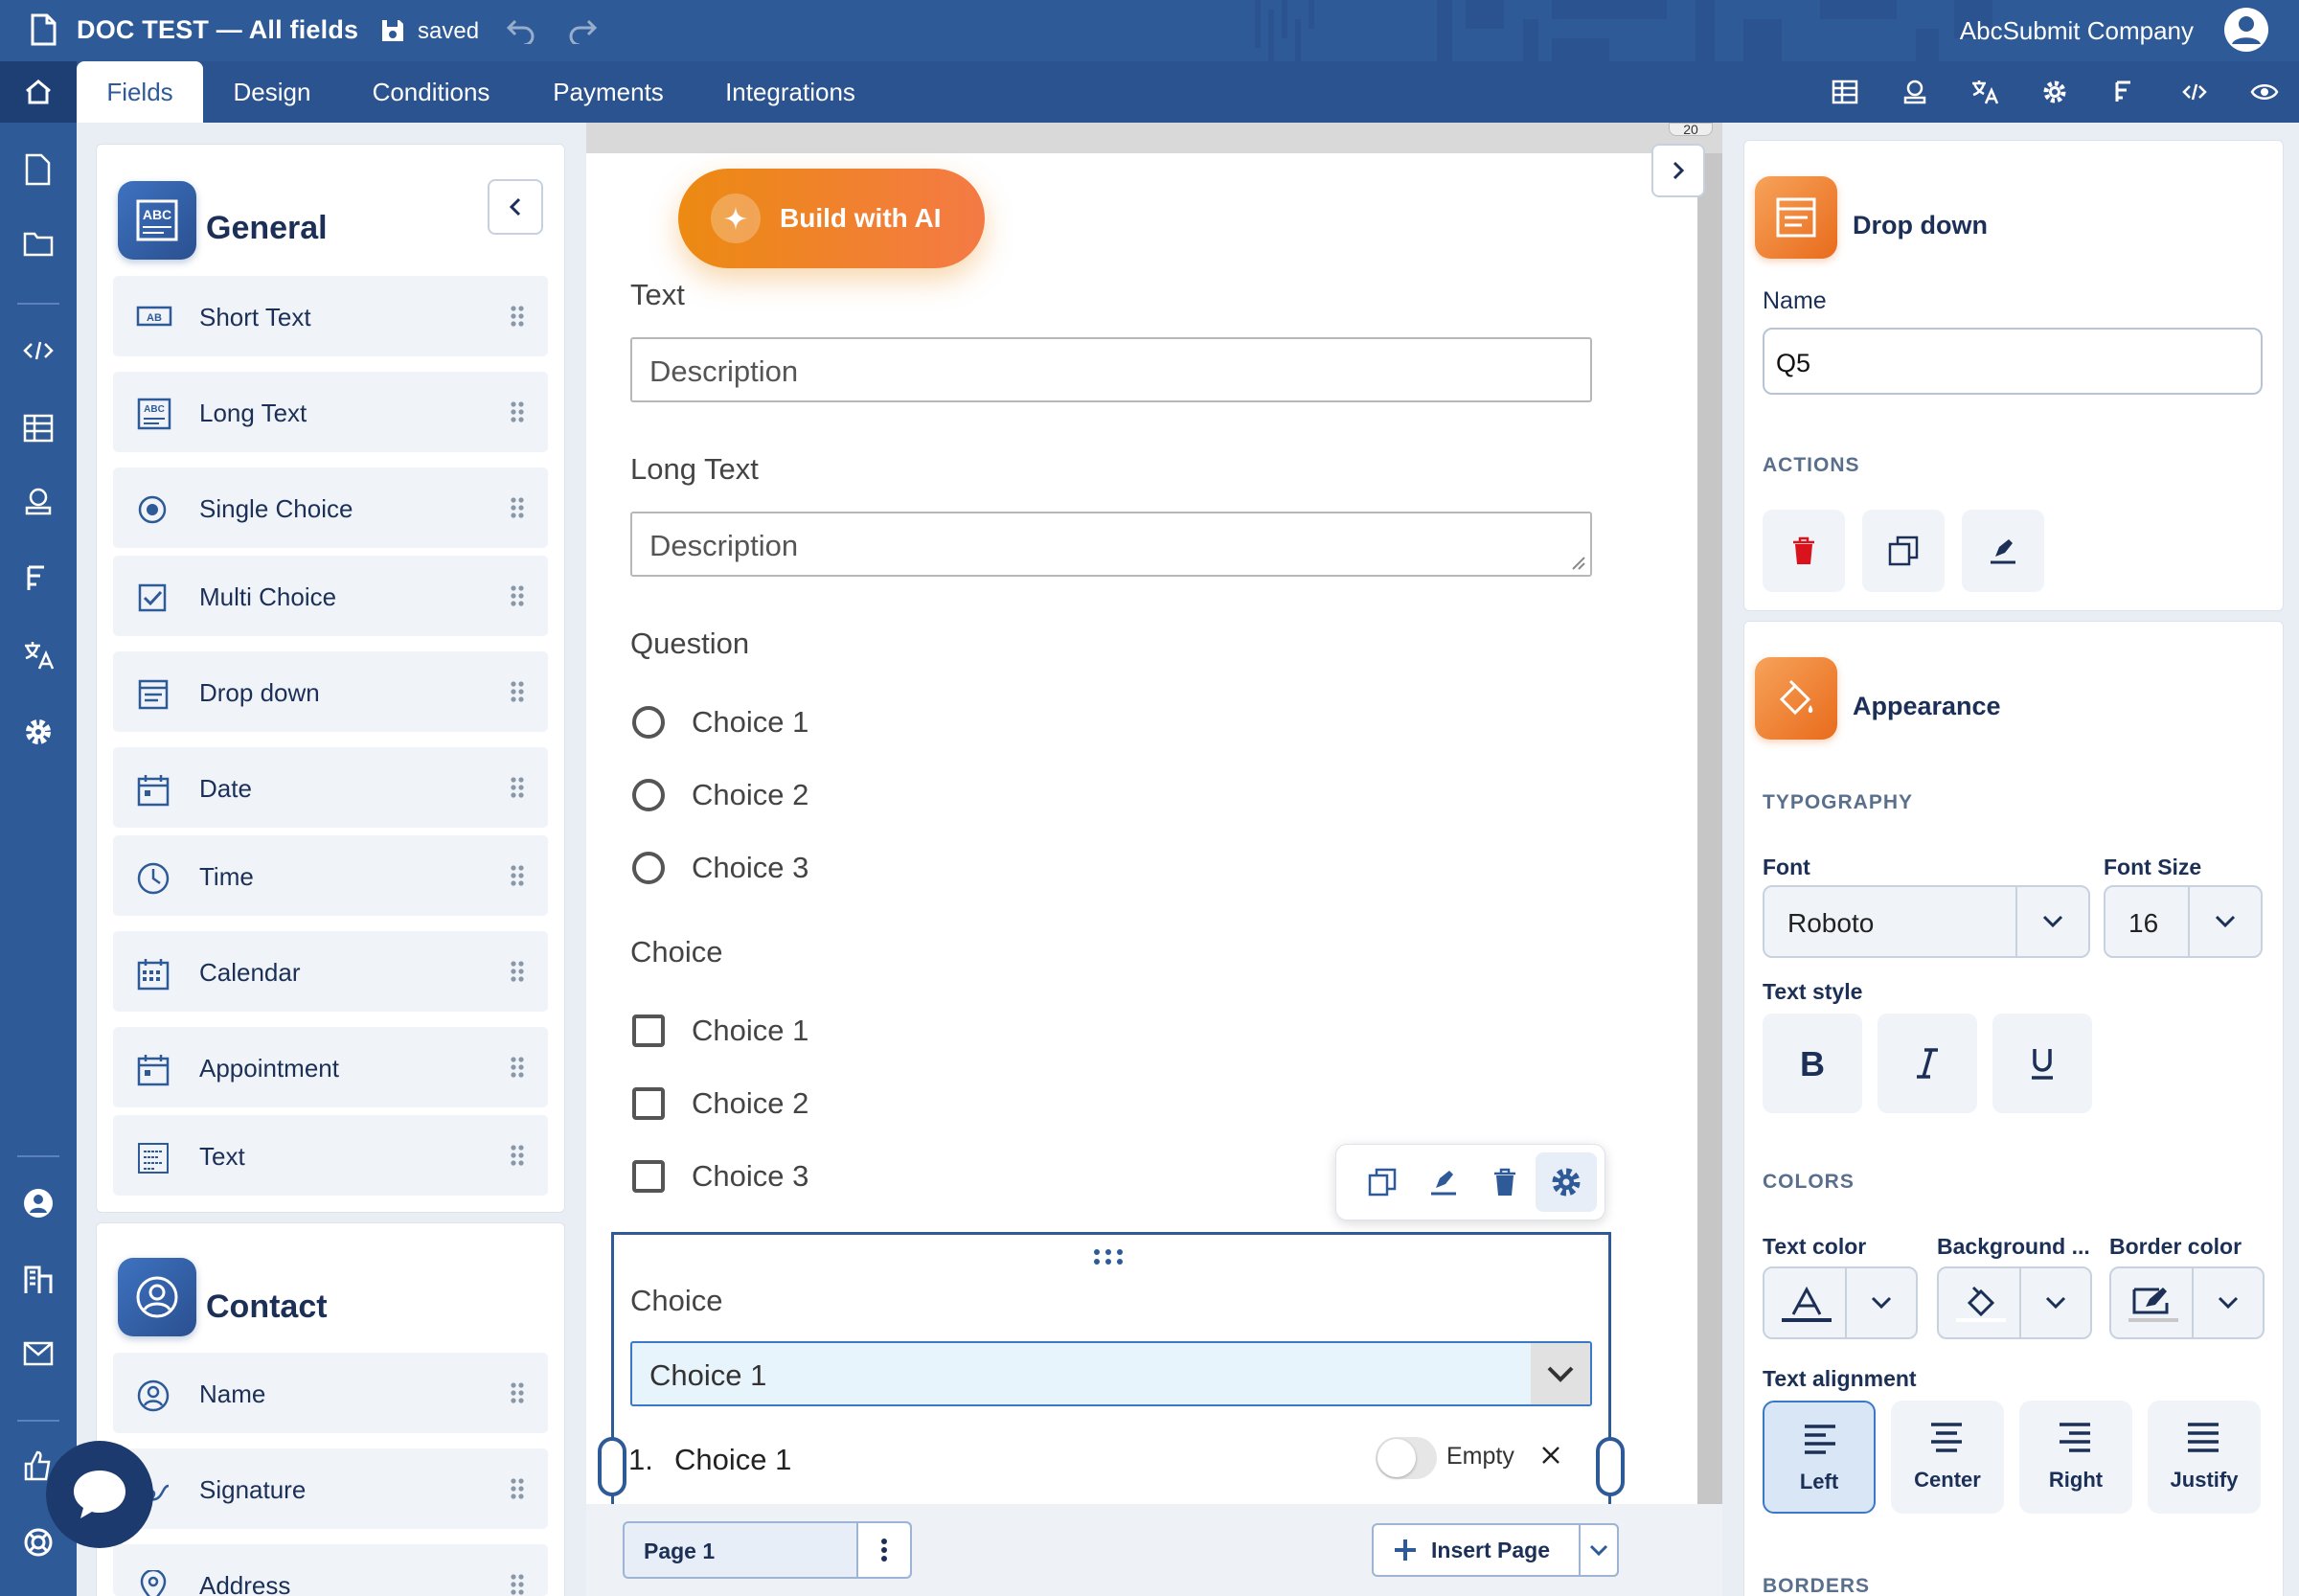  What do you see at coordinates (38, 1280) in the screenshot?
I see `organization-icon` at bounding box center [38, 1280].